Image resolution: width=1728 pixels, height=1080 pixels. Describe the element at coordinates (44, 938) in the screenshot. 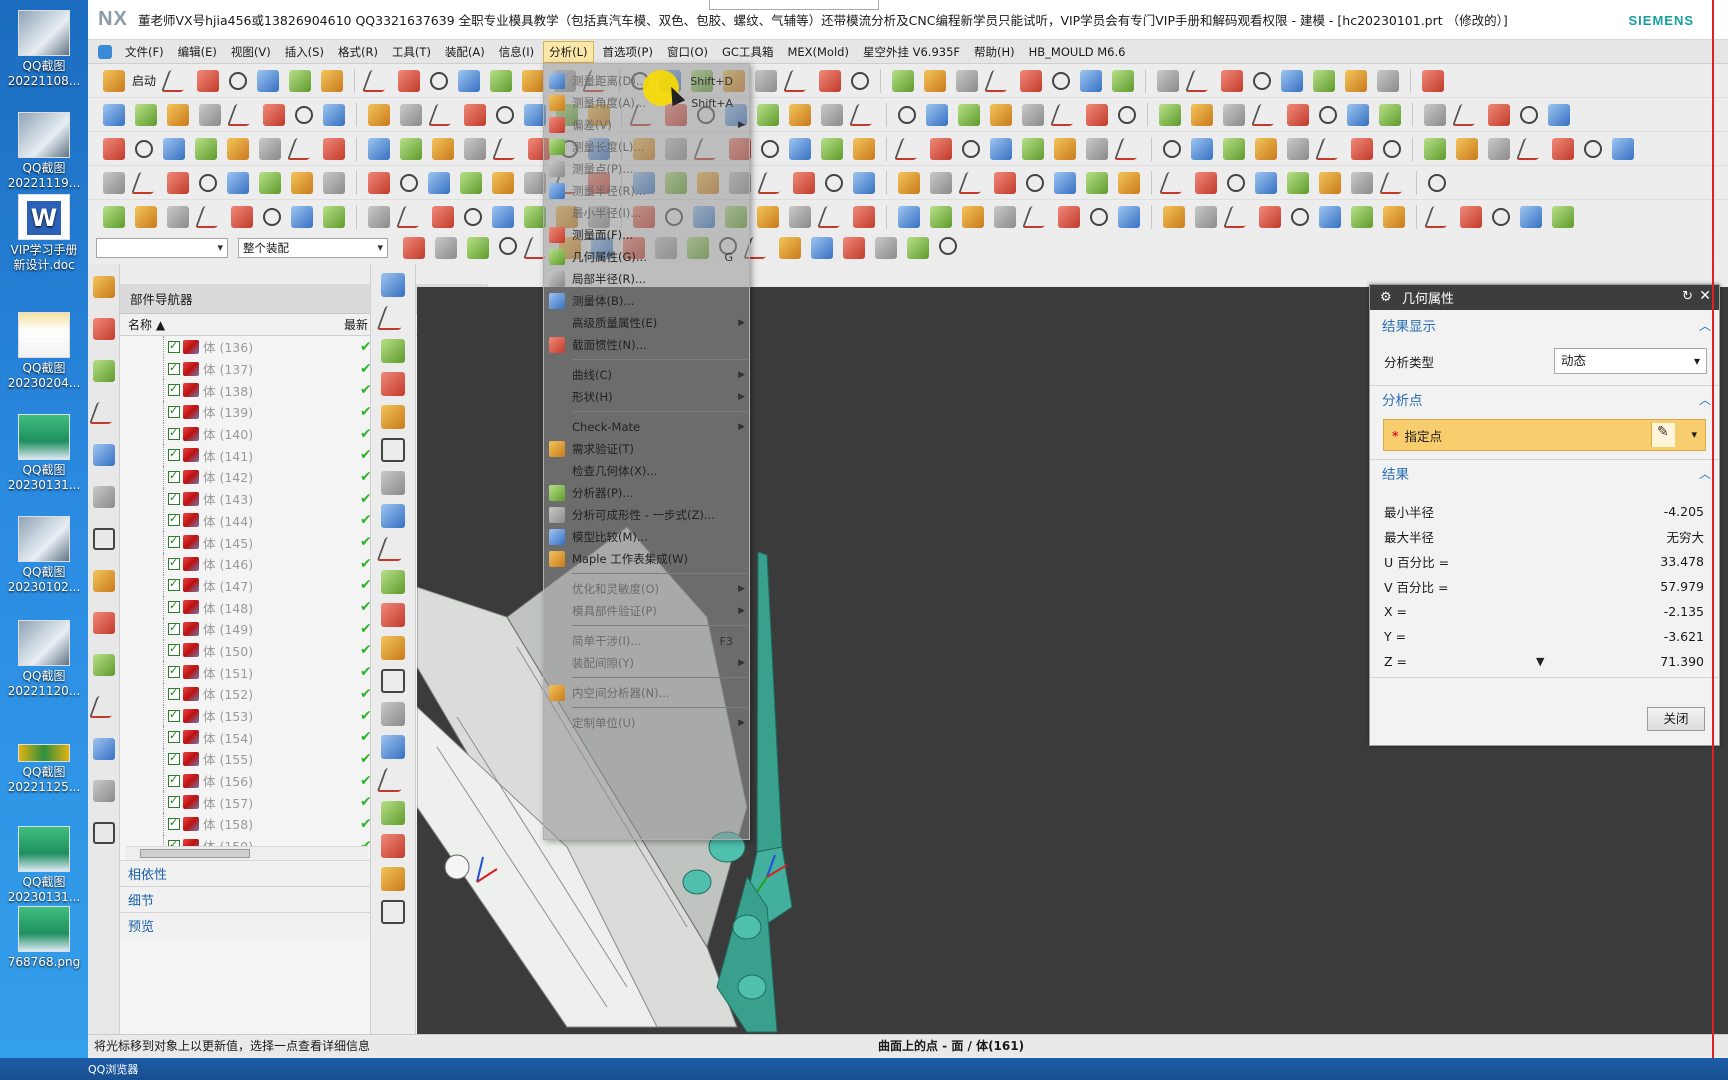

I see `desktop-icon: 768768.png` at that location.